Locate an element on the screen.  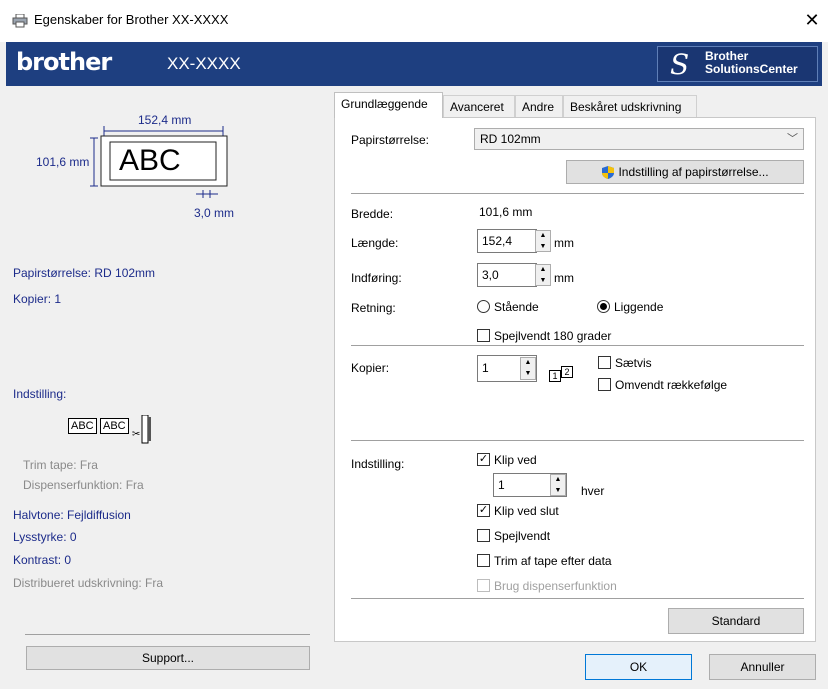
summary-brightness: Lysstyrke: 0 is located at coordinates (45, 537).